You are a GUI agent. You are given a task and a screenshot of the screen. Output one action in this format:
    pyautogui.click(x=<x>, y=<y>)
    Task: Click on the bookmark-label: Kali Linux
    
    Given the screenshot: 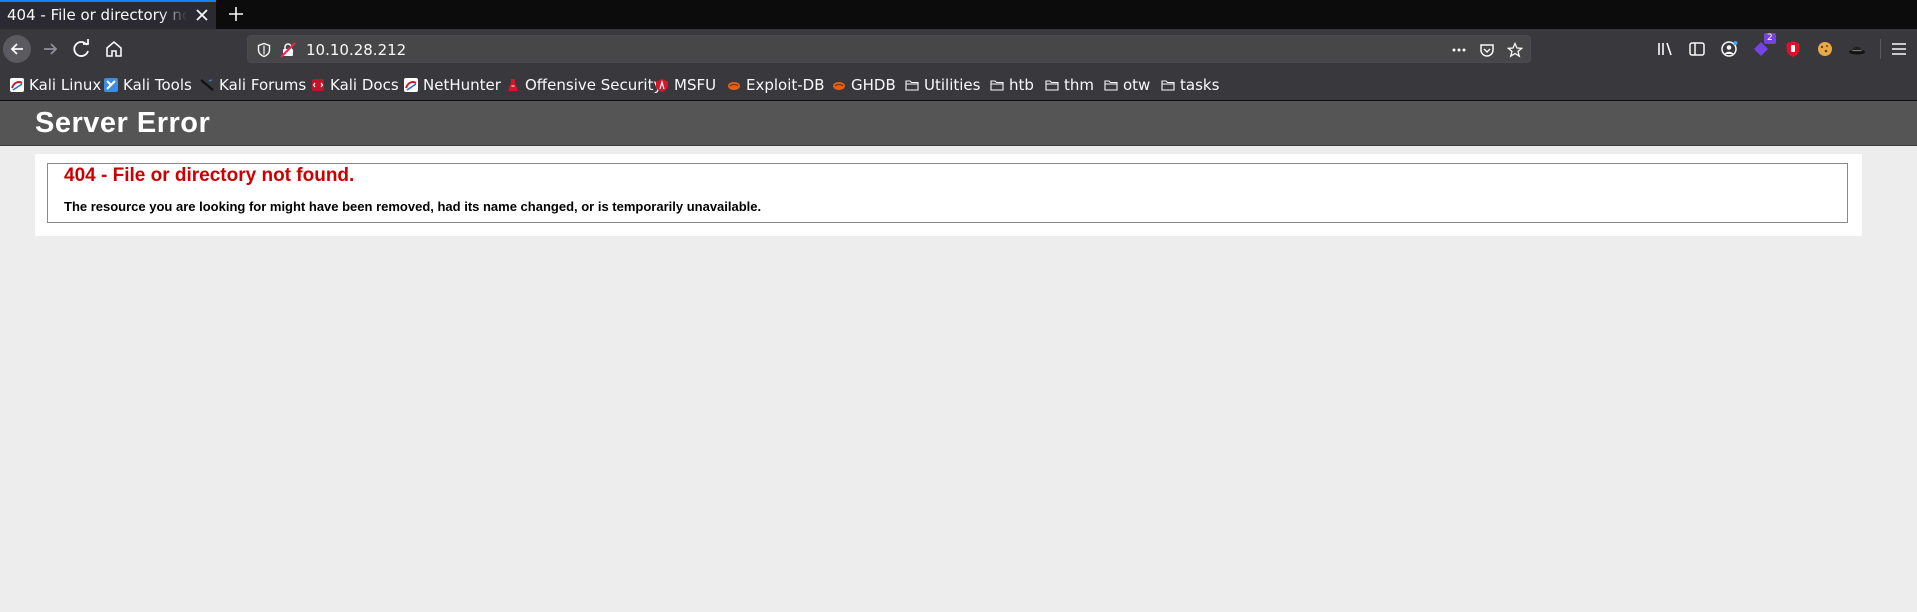 What is the action you would take?
    pyautogui.click(x=65, y=85)
    